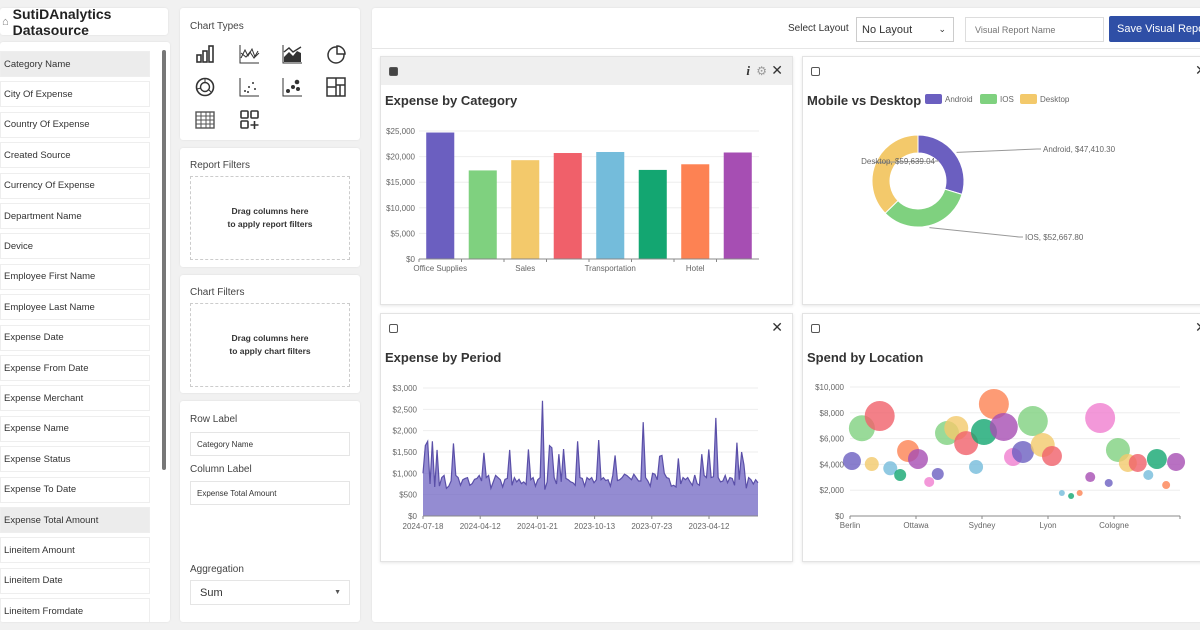 The image size is (1200, 630). I want to click on chart-types-title: Chart Types, so click(217, 26).